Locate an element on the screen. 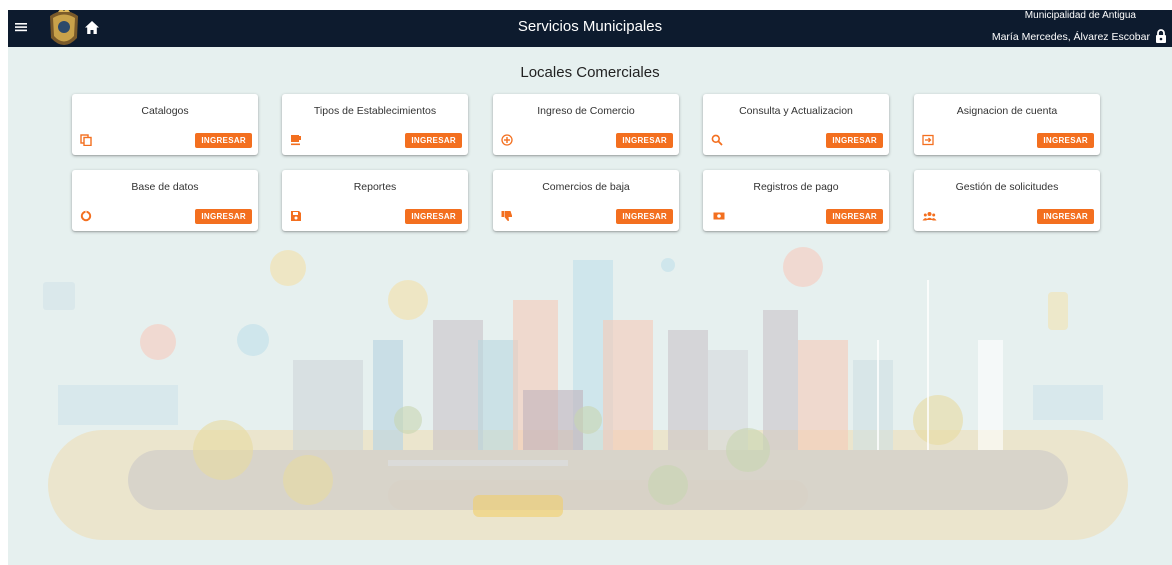 This screenshot has height=565, width=1172. card-title: Catalogos is located at coordinates (165, 111).